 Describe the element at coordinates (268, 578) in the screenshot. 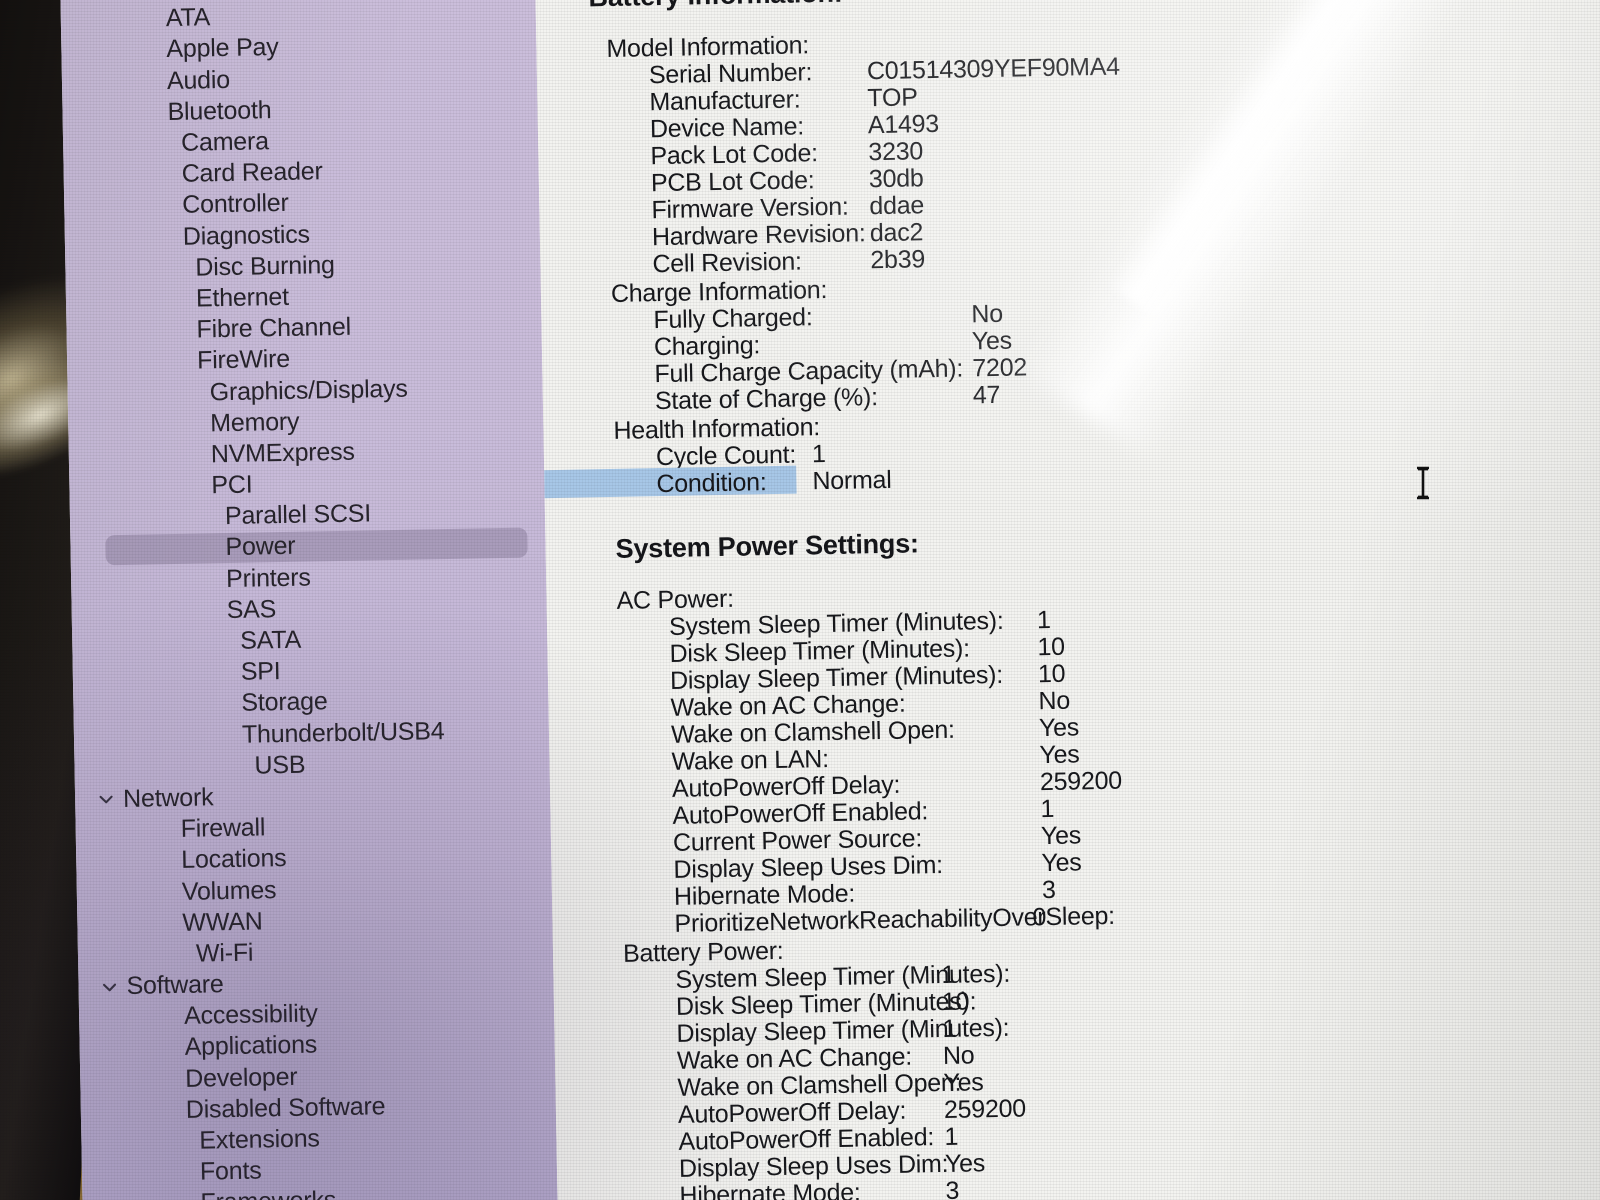

I see `sidebar-item-label: Printers` at that location.